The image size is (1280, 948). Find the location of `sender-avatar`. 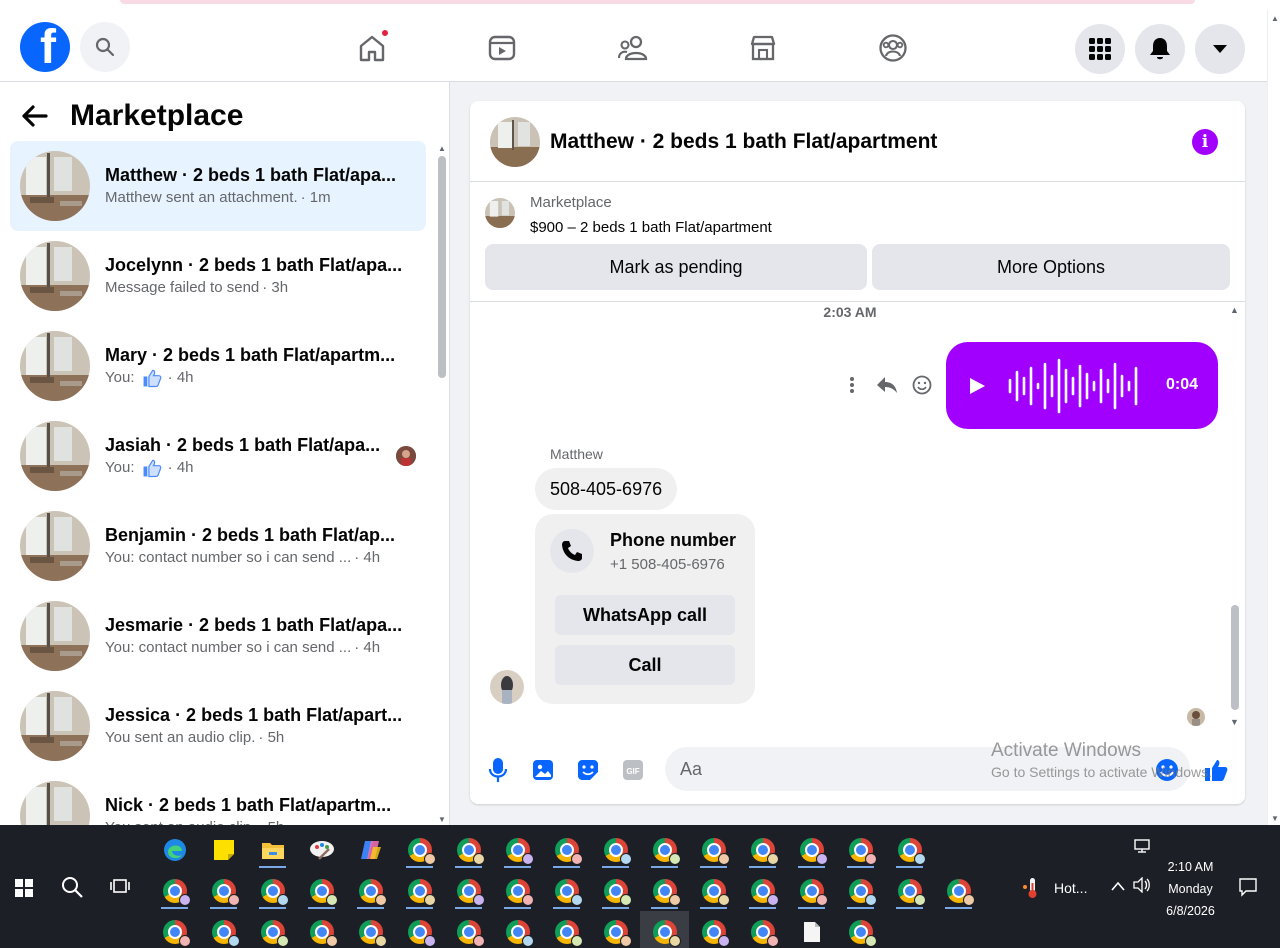

sender-avatar is located at coordinates (507, 687).